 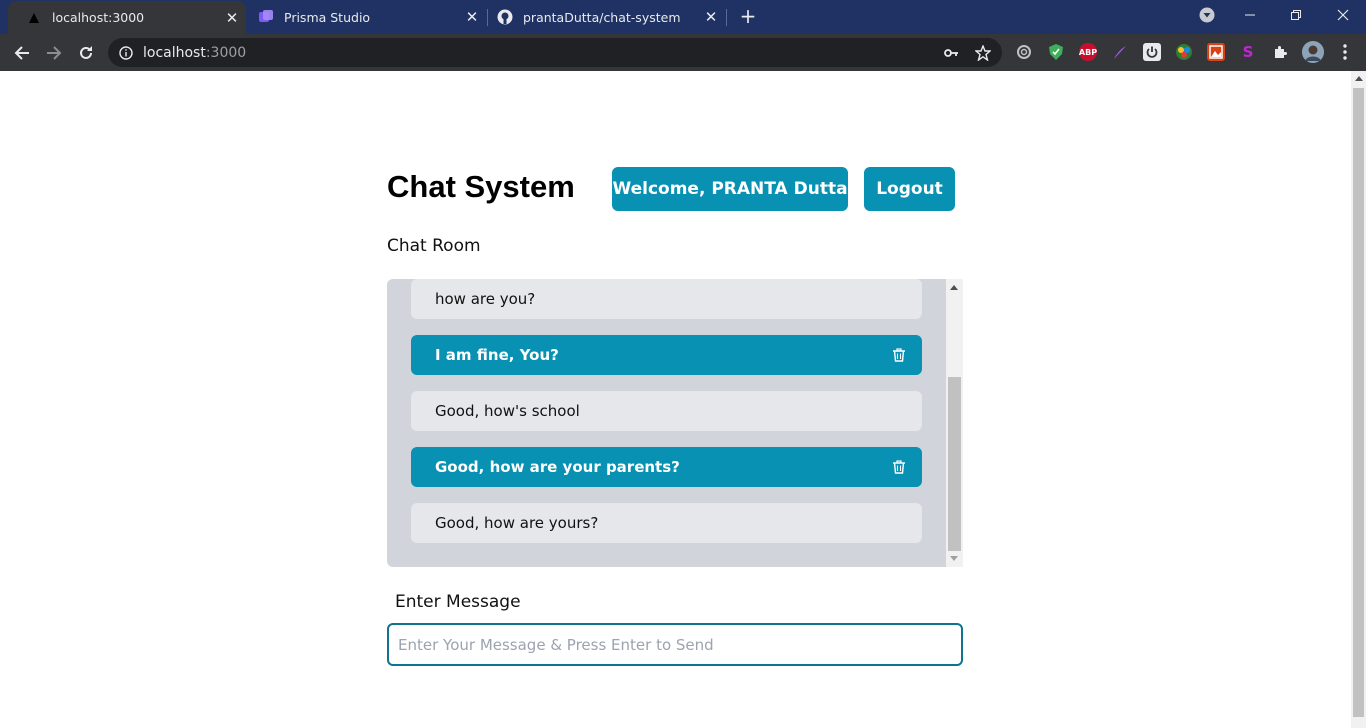 I want to click on tab-prisma-studio: Prisma Studio ✕, so click(x=363, y=17).